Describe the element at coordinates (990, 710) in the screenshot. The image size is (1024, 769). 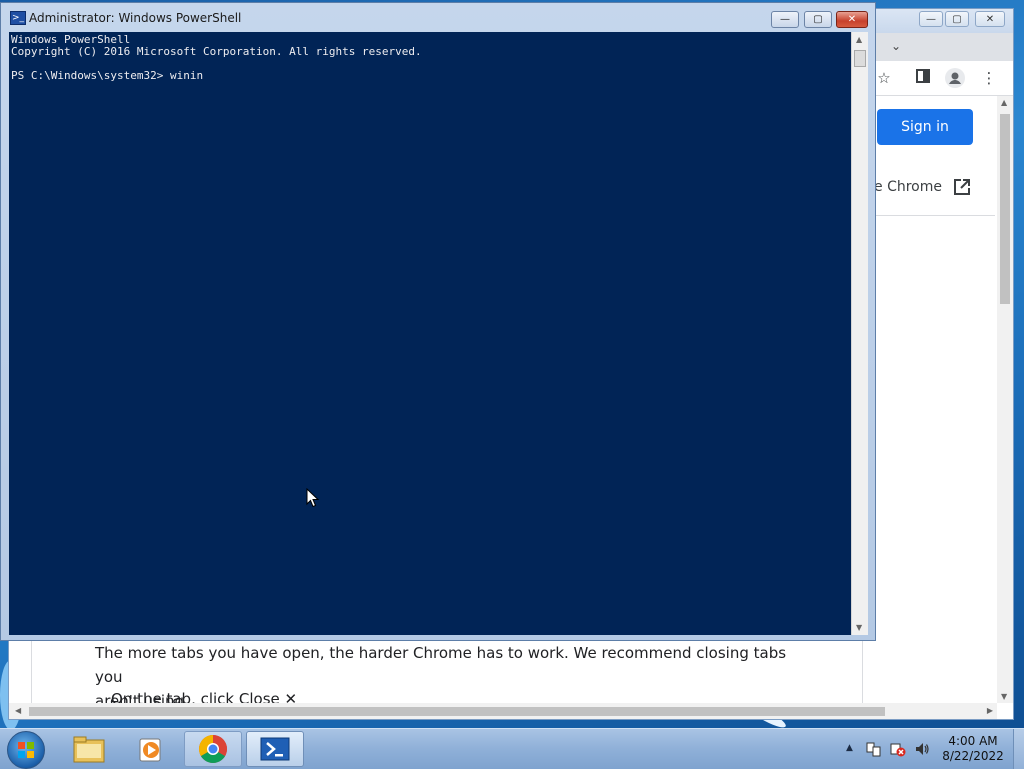
I see `scroll-right-arrow-icon: ▶` at that location.